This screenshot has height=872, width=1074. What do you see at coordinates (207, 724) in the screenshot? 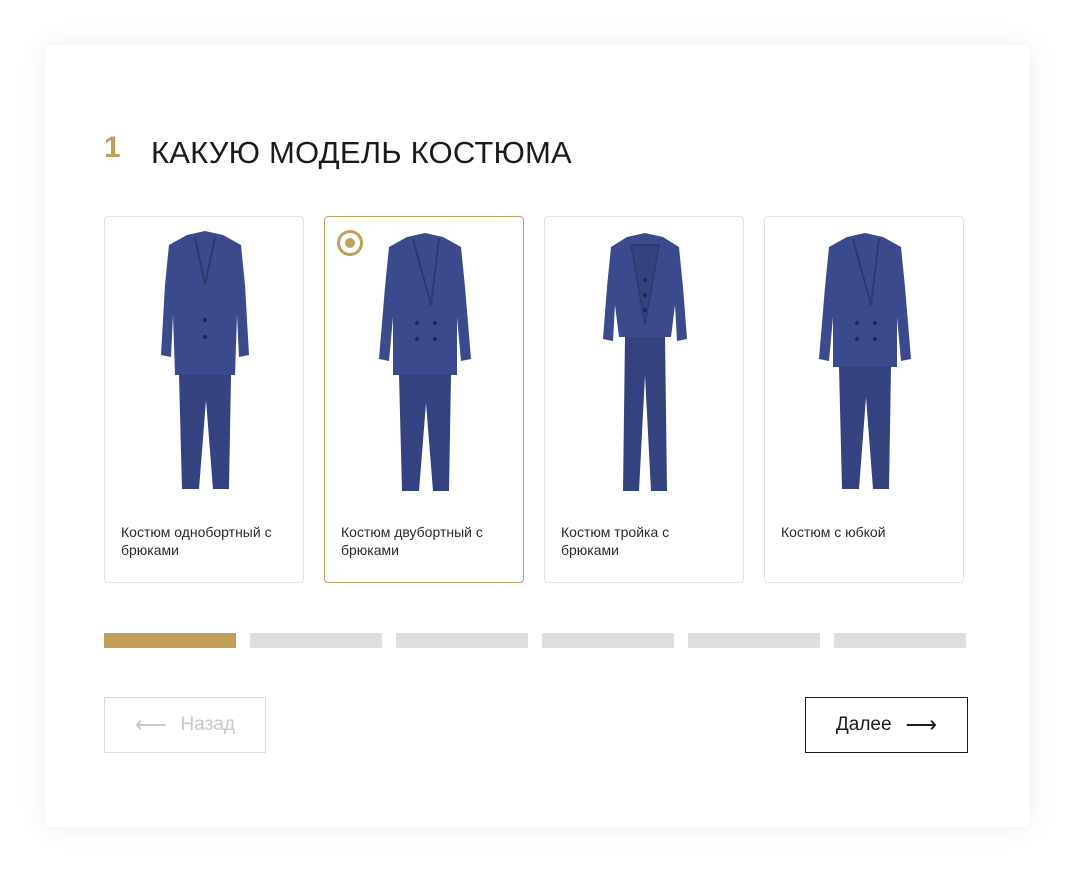
I see `back-button-label: Назад` at bounding box center [207, 724].